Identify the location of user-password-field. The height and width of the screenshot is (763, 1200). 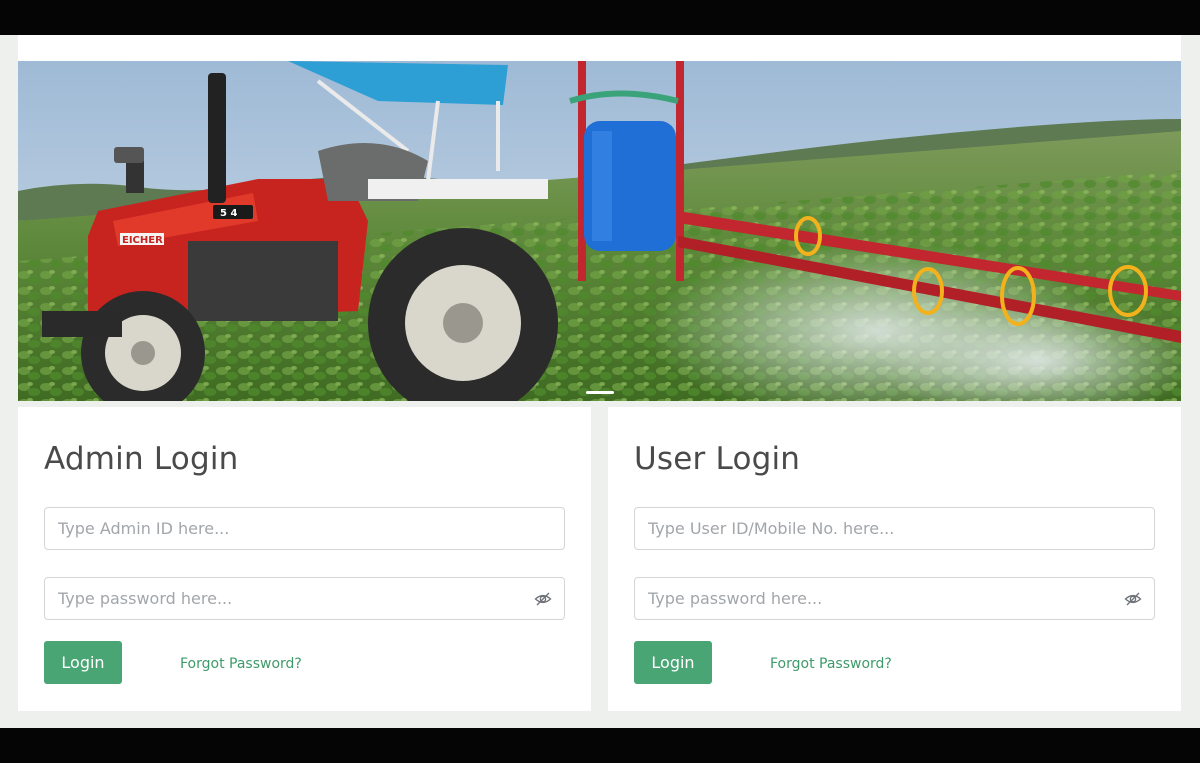
(894, 598).